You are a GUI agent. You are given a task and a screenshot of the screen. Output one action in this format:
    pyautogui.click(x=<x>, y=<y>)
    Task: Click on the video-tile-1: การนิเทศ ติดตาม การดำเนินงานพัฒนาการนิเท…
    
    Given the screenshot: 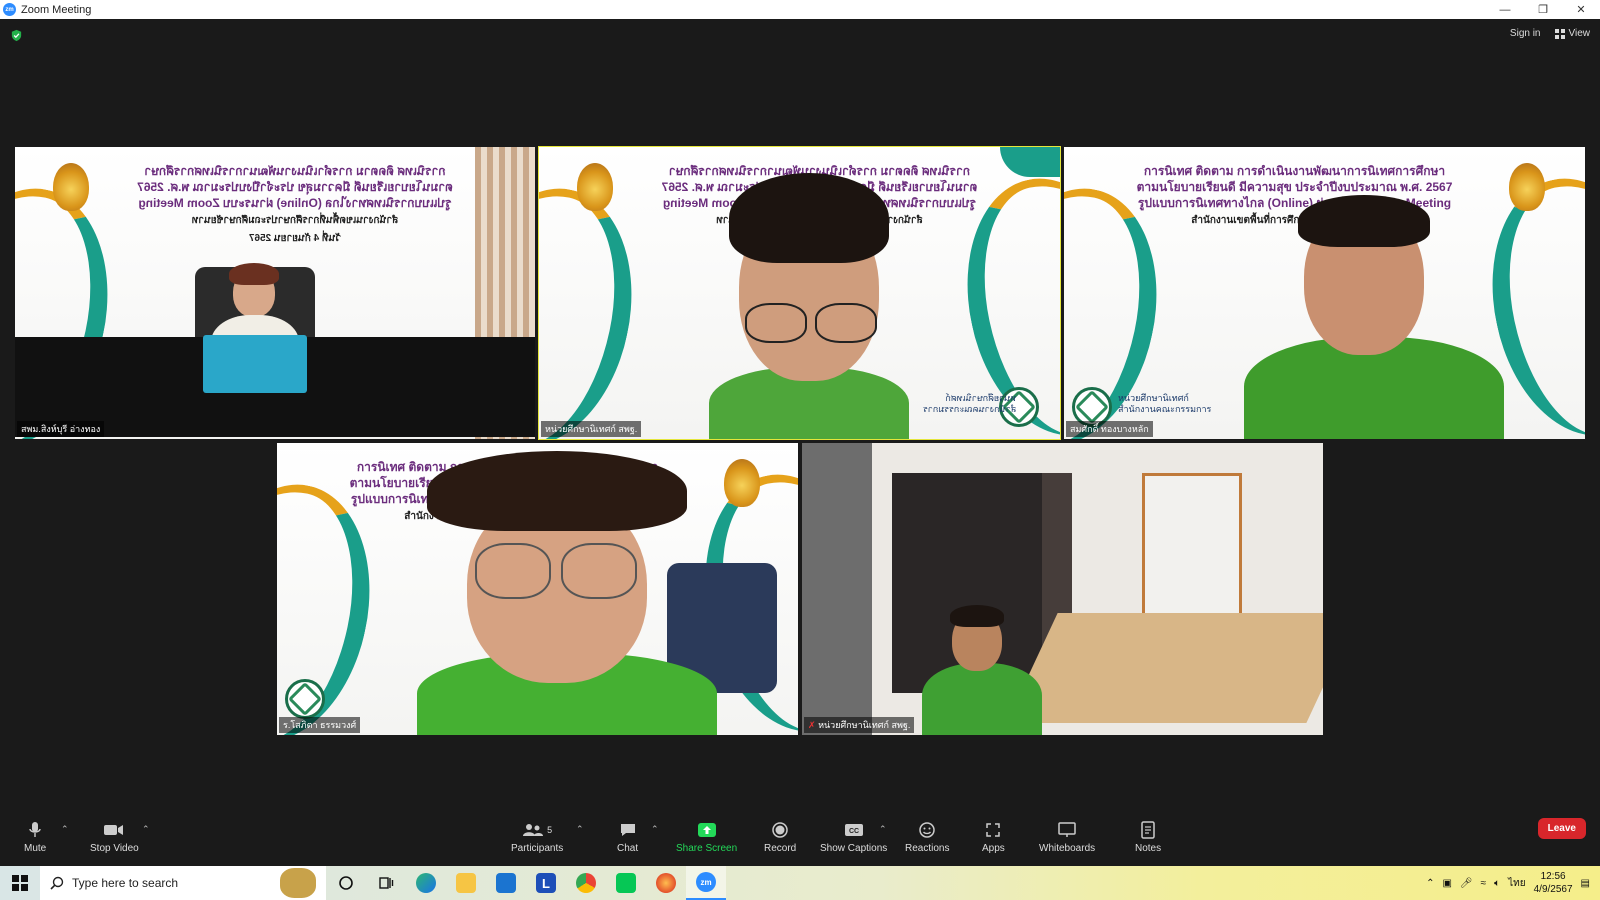 What is the action you would take?
    pyautogui.click(x=275, y=293)
    